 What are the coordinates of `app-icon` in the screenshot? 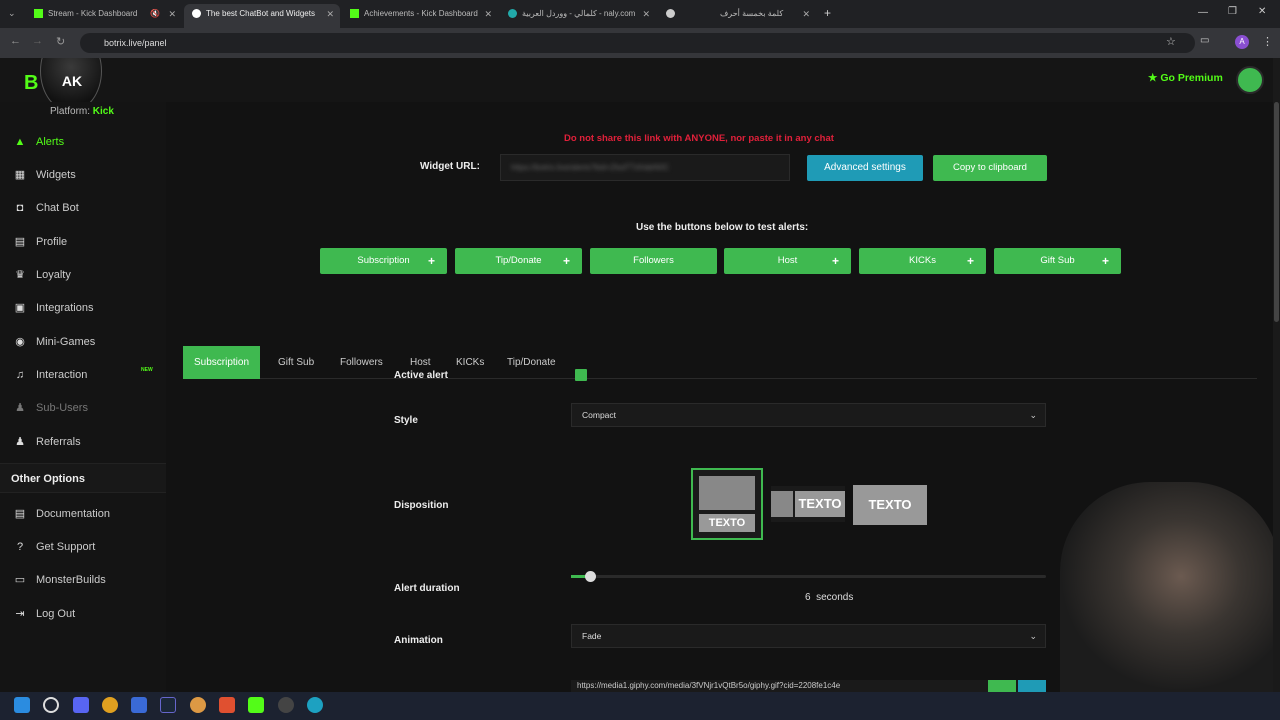 It's located at (139, 705).